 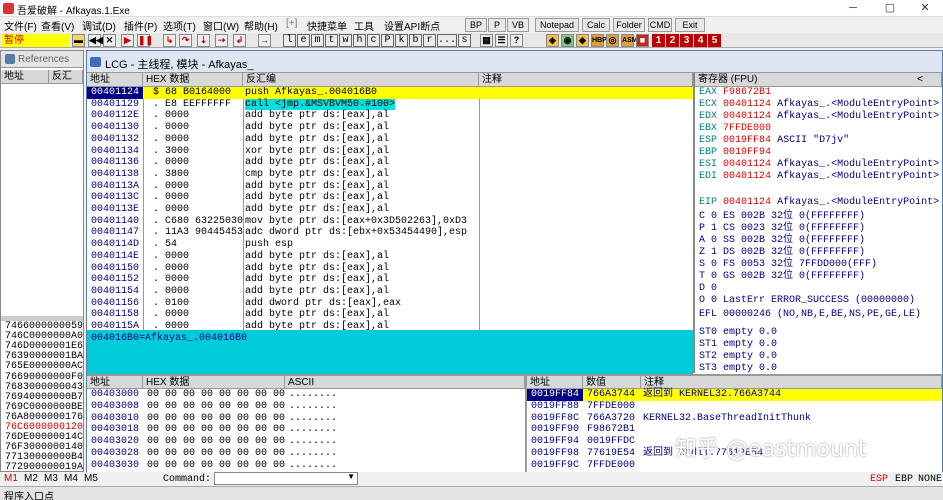 I want to click on menu-api-breakpoint: 设置API断点, so click(x=412, y=25).